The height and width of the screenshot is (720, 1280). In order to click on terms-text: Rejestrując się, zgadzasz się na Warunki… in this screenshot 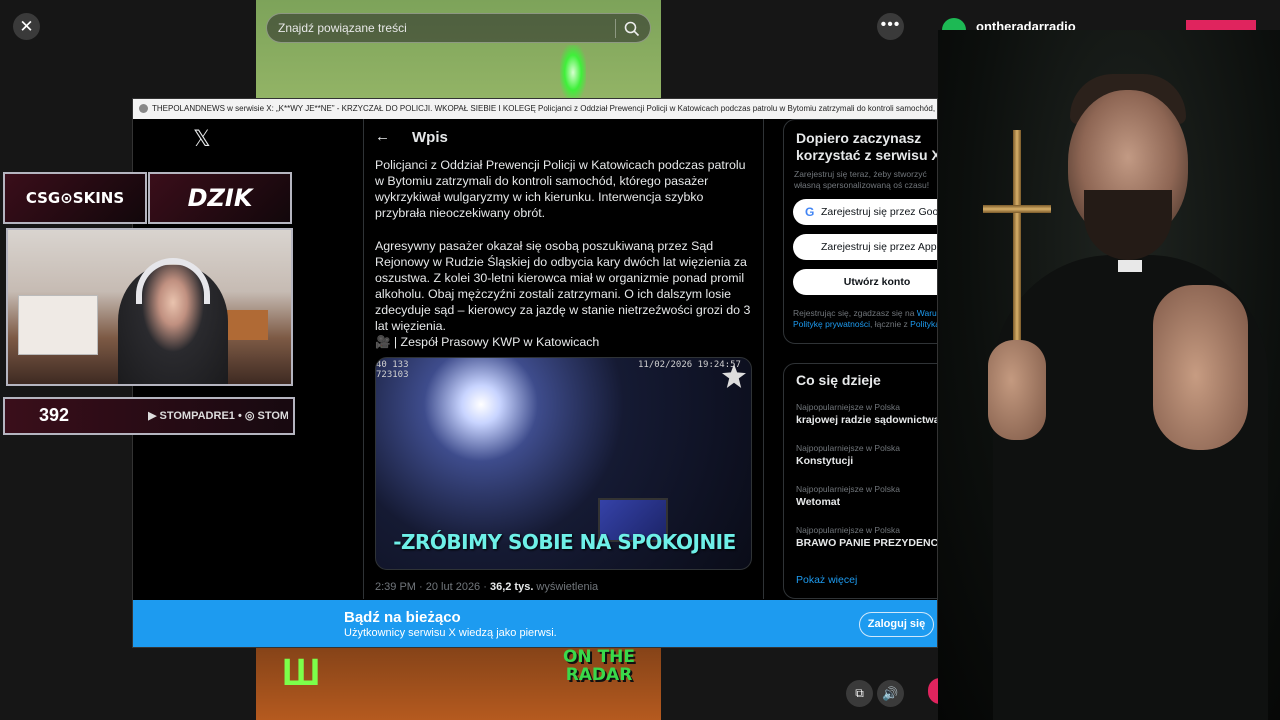, I will do `click(865, 319)`.